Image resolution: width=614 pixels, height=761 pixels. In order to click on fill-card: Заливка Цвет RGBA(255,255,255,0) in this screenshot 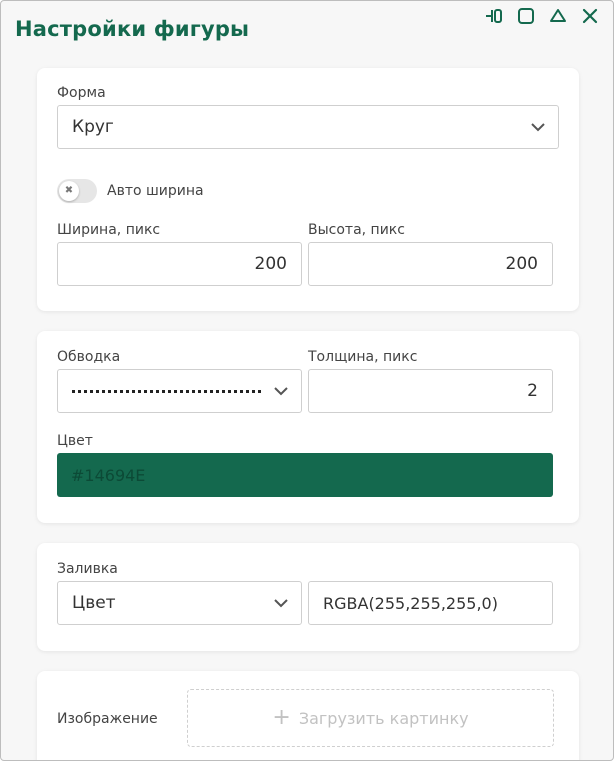, I will do `click(308, 597)`.